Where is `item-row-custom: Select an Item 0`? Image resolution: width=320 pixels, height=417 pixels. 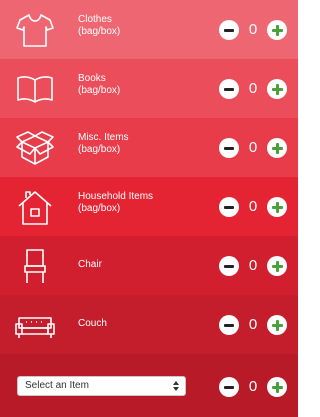
item-row-custom: Select an Item 0 is located at coordinates (149, 387).